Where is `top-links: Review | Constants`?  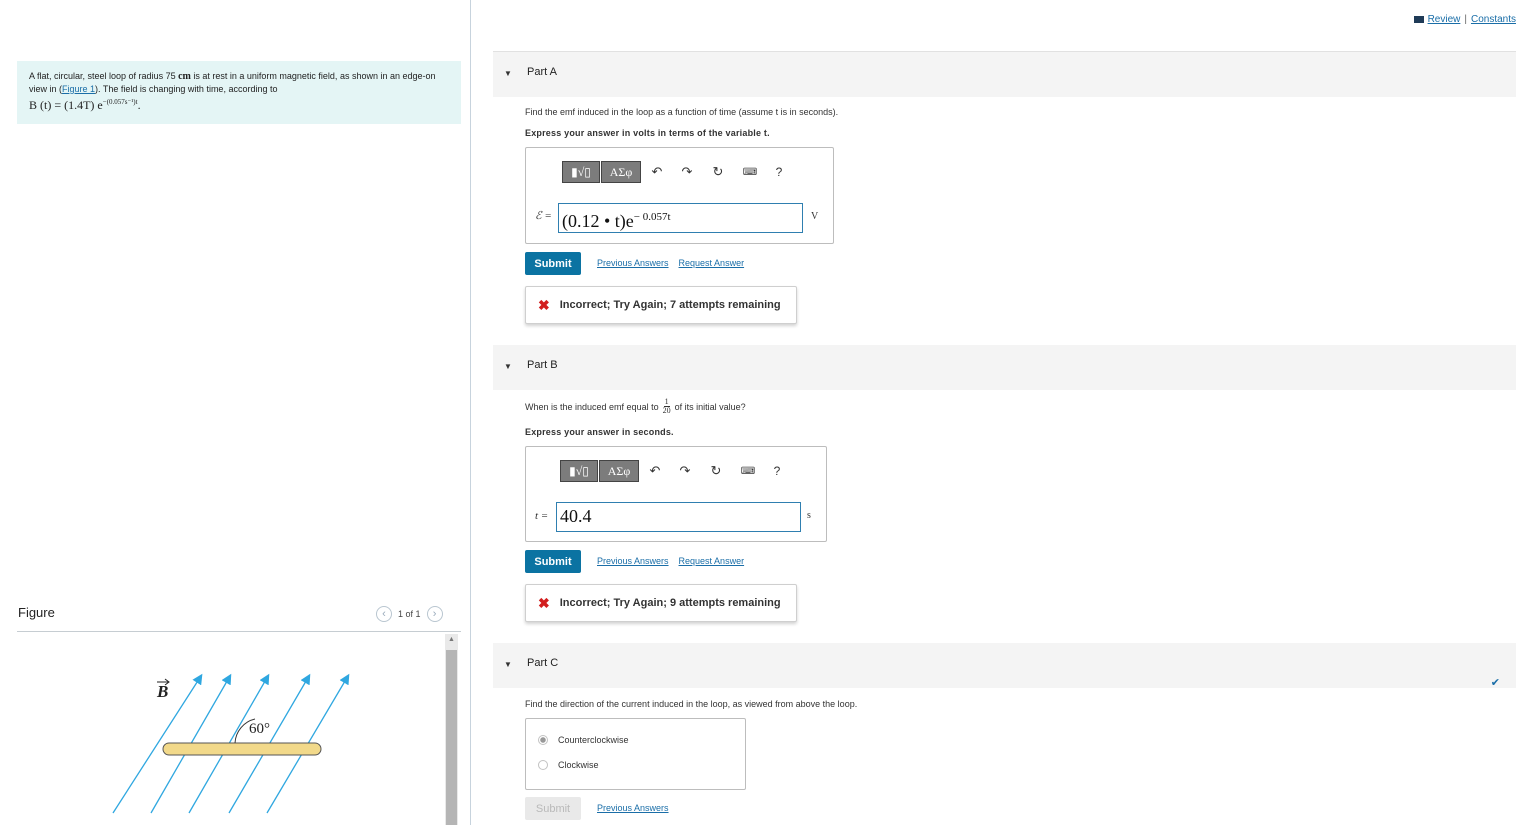 top-links: Review | Constants is located at coordinates (1464, 19).